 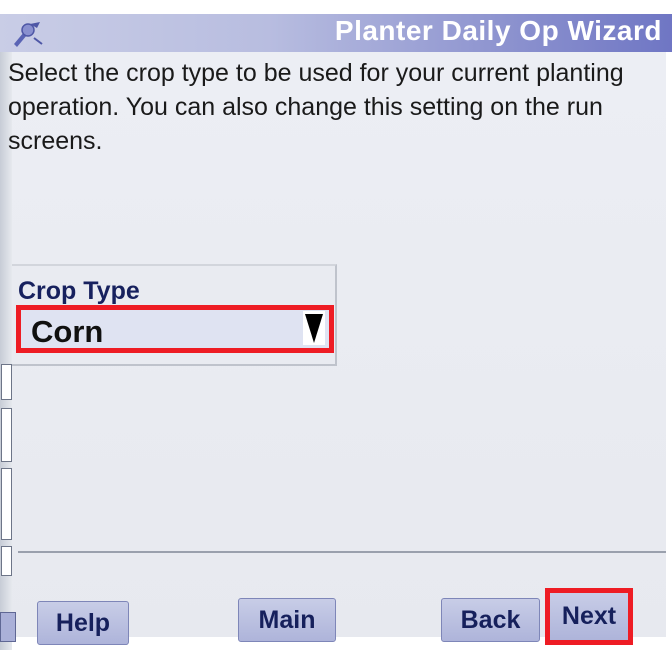 What do you see at coordinates (589, 616) in the screenshot?
I see `next-button: Next` at bounding box center [589, 616].